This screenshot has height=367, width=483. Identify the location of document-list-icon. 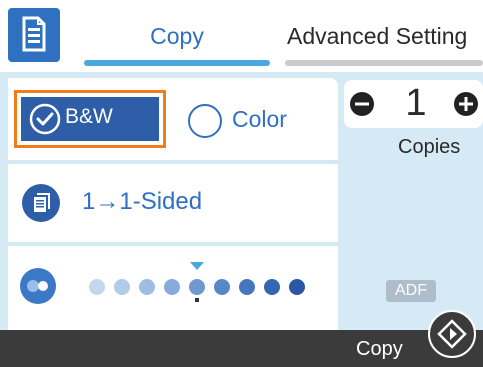
(34, 34).